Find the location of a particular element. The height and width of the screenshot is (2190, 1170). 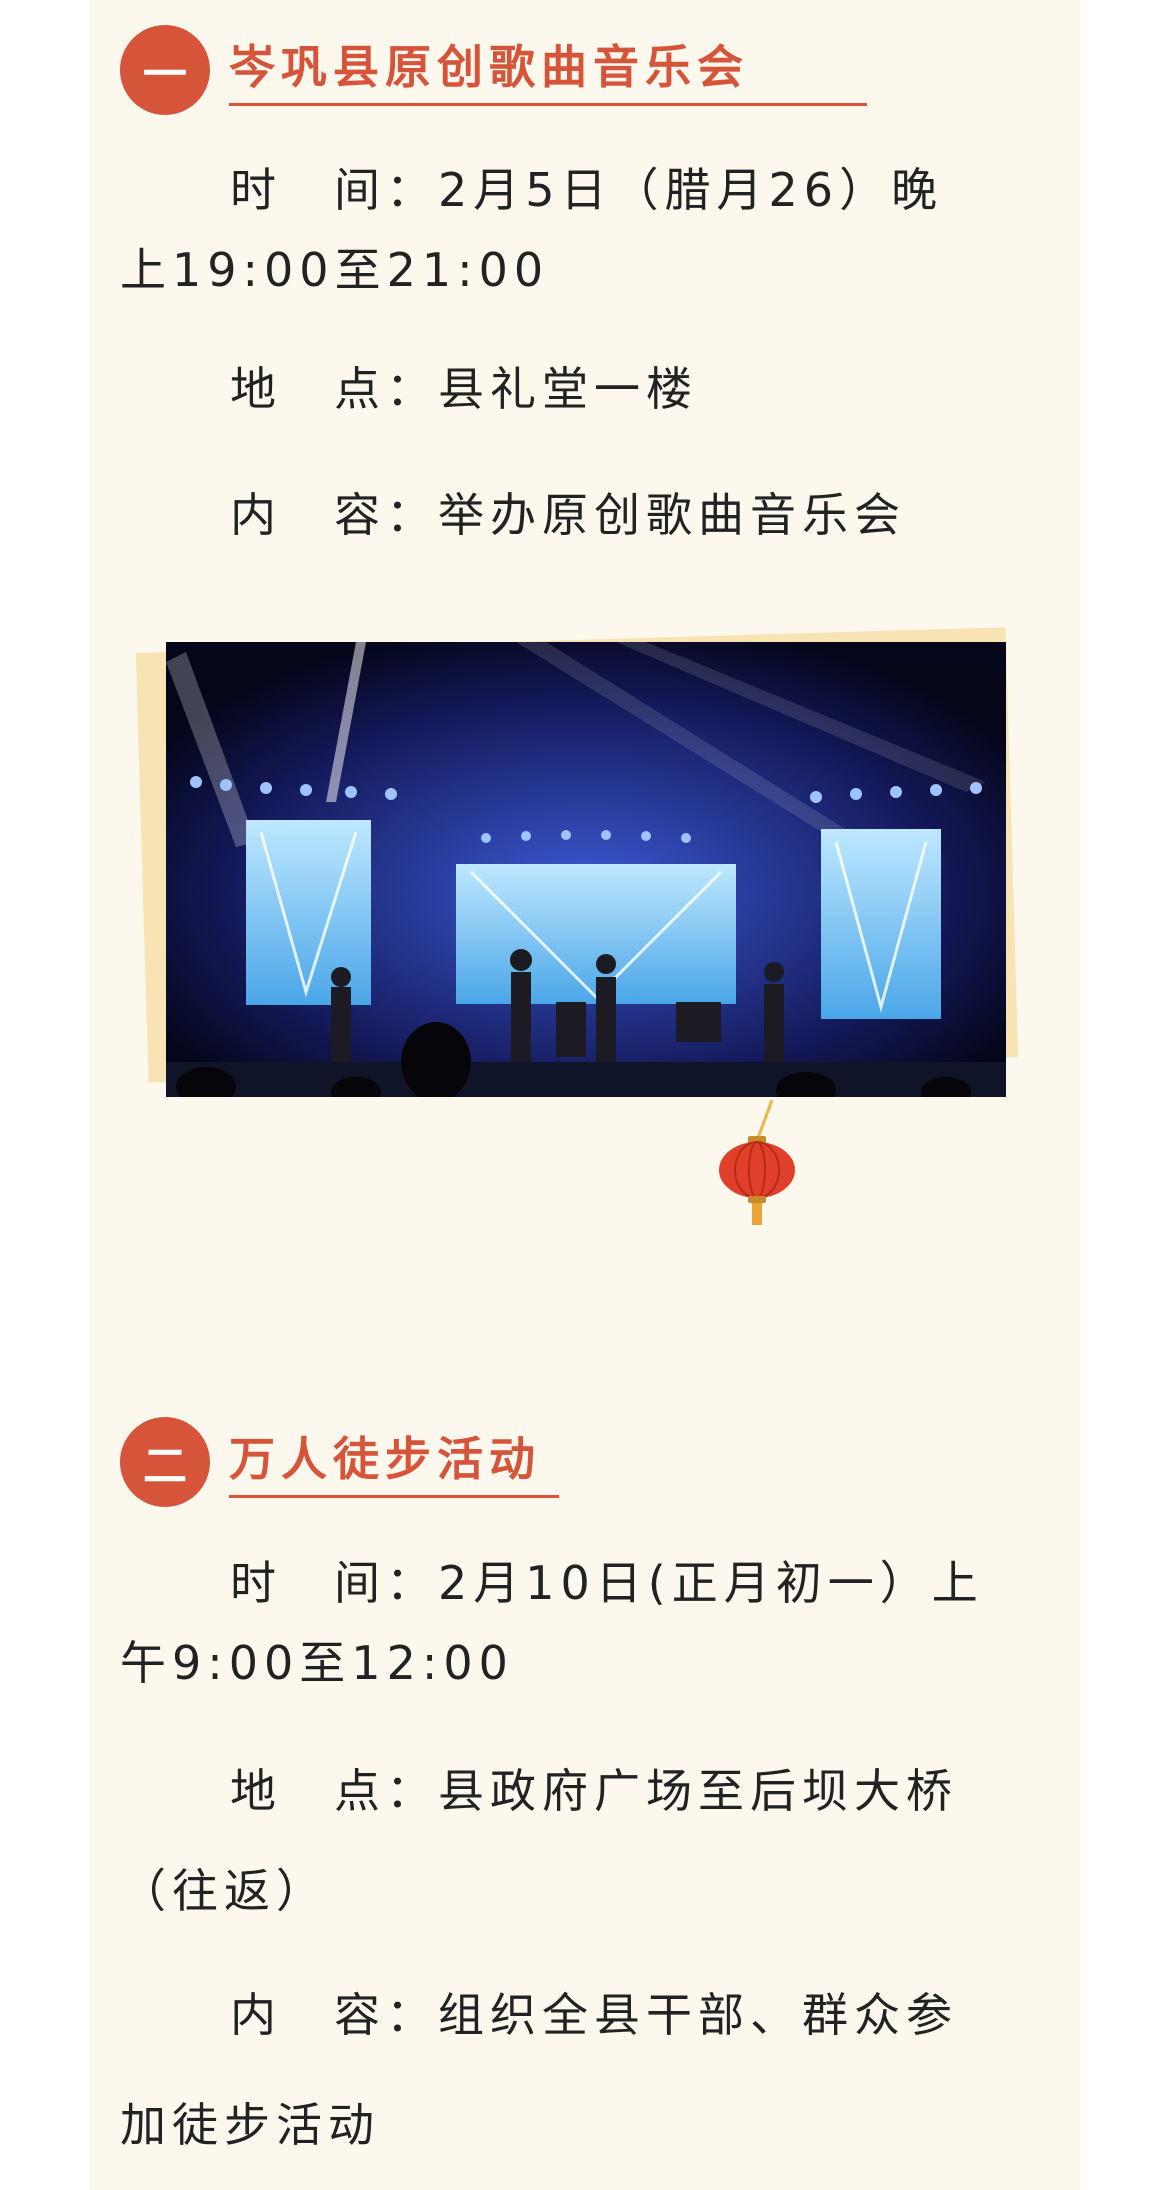

section-1-content-line: 内 容：举办原创歌曲音乐会 is located at coordinates (568, 515).